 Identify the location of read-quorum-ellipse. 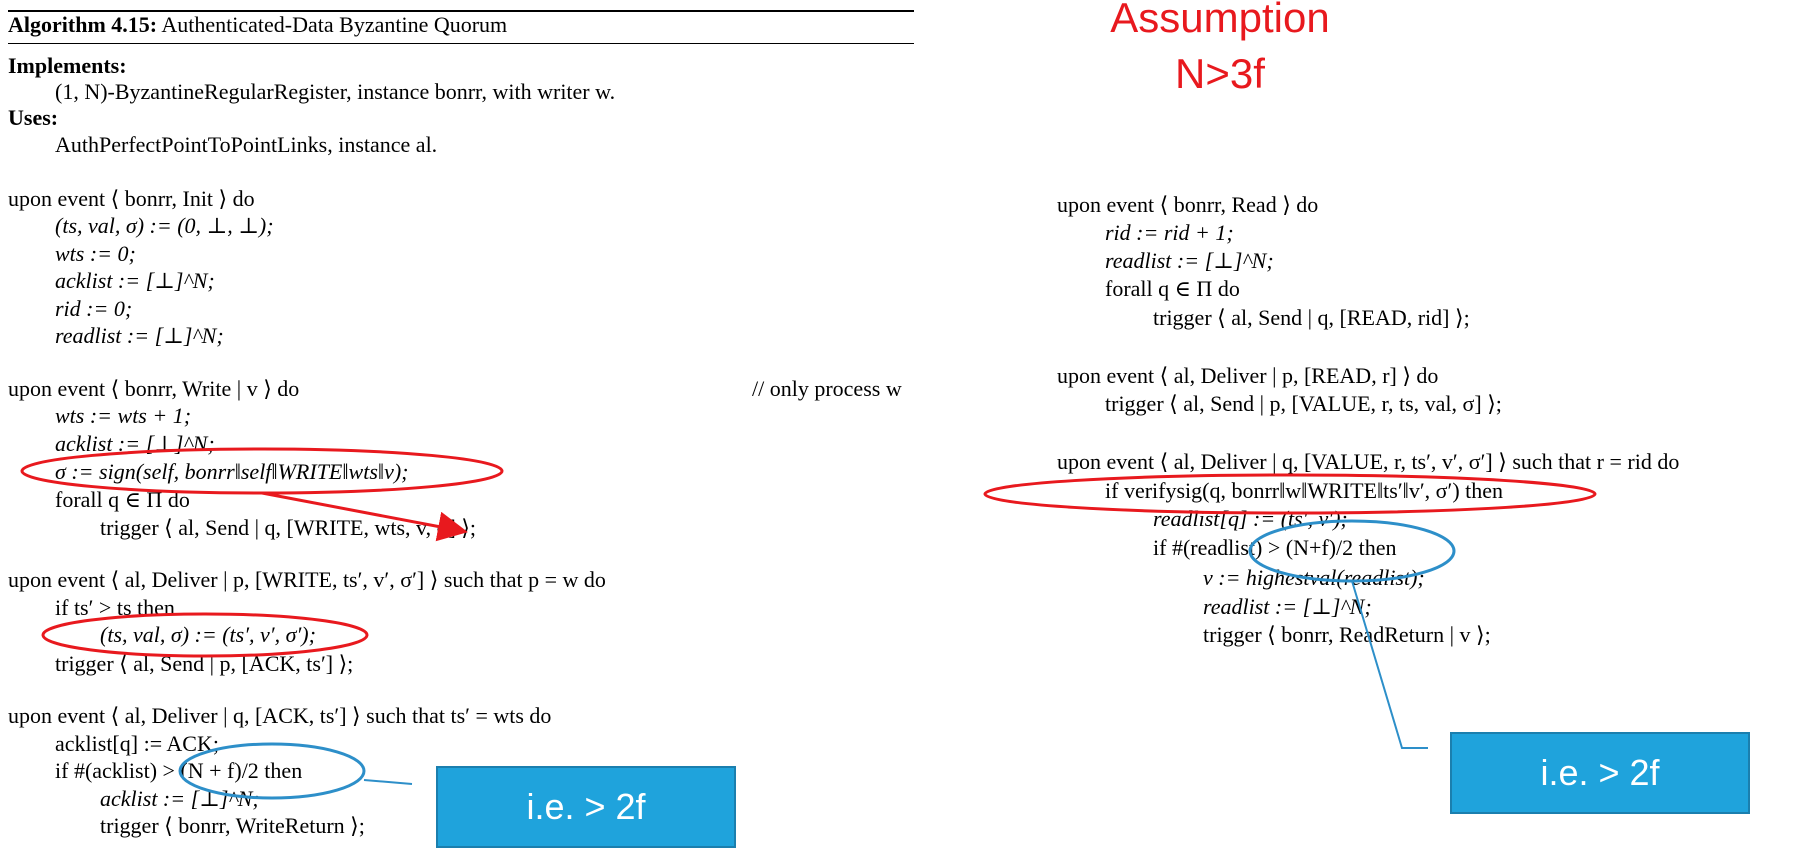
(1352, 551).